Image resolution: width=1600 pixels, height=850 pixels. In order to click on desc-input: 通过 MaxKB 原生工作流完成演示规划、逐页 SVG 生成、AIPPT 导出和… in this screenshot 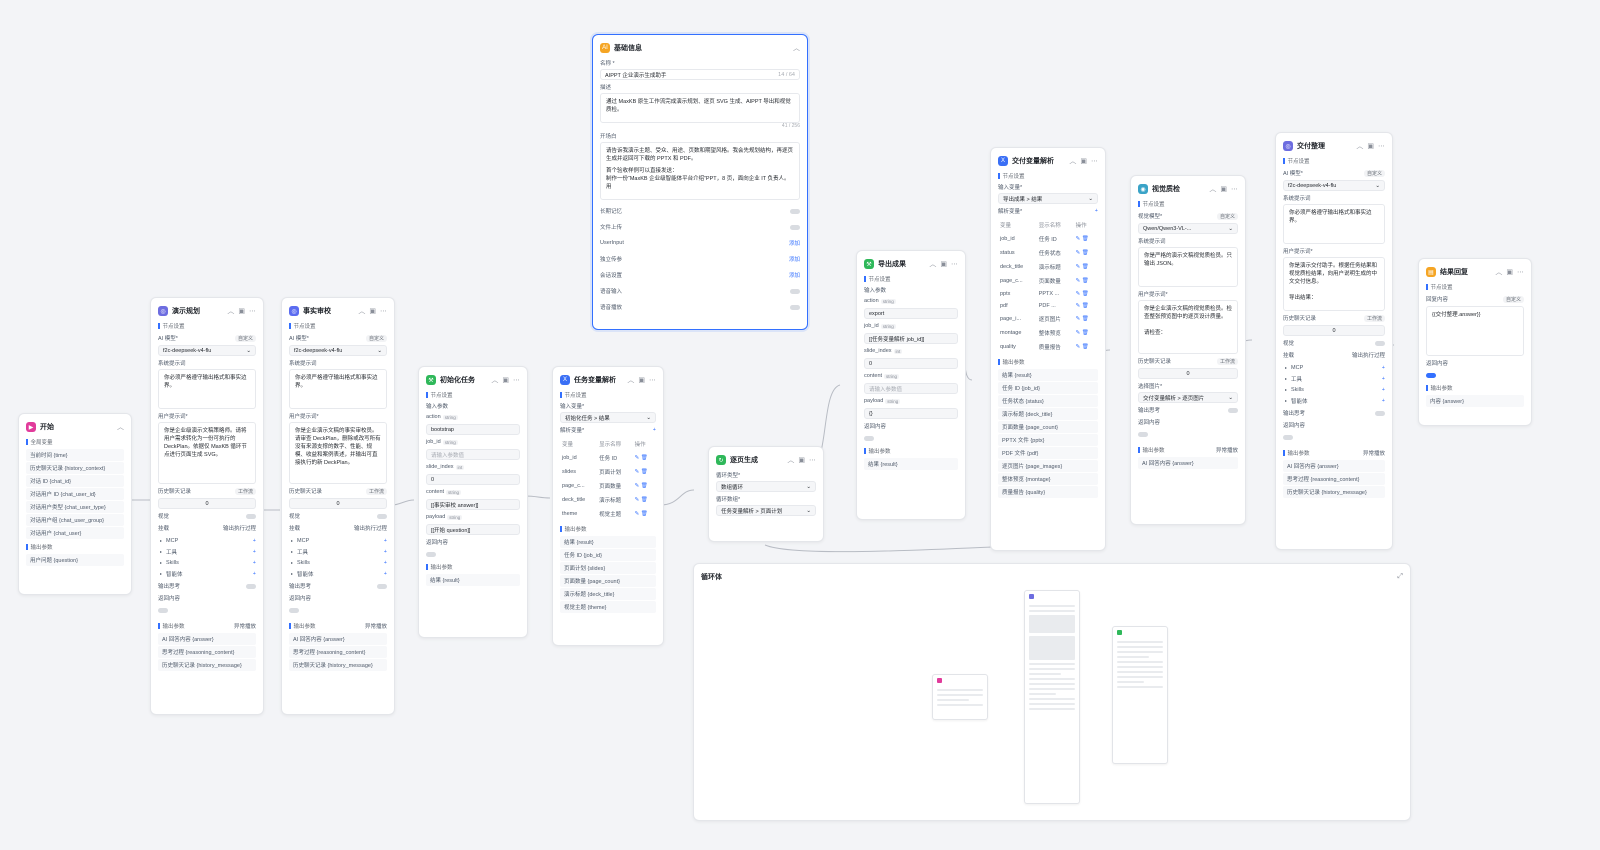, I will do `click(700, 108)`.